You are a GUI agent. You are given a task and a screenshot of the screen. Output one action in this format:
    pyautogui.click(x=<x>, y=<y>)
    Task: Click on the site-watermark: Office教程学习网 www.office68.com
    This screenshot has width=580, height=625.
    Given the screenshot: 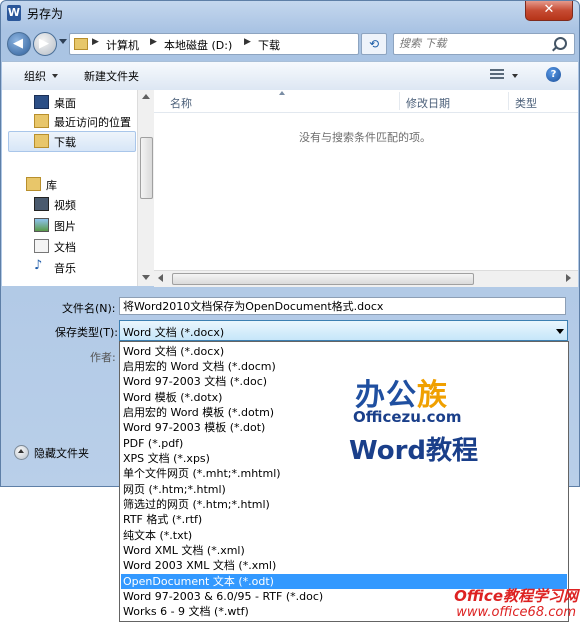 What is the action you would take?
    pyautogui.click(x=508, y=605)
    